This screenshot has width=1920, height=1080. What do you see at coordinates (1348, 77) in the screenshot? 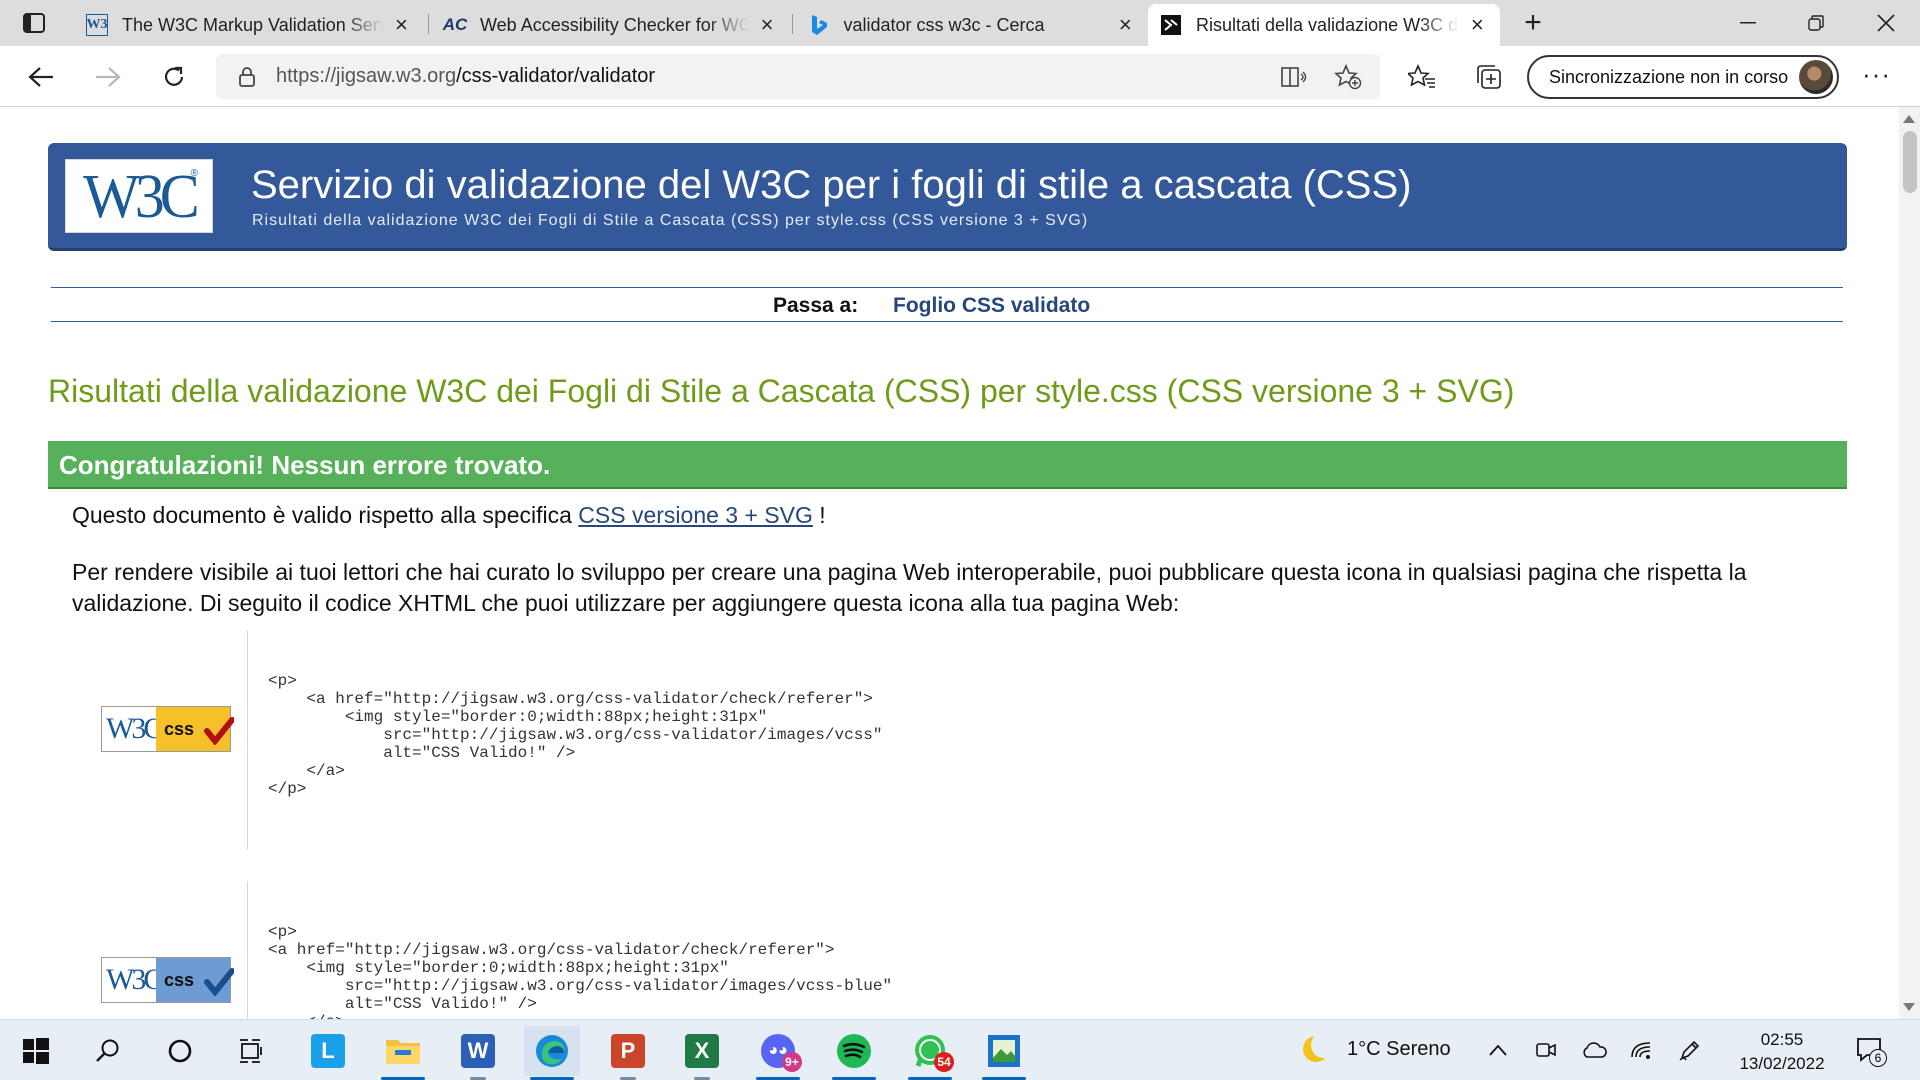
I see `add-favorite-icon` at bounding box center [1348, 77].